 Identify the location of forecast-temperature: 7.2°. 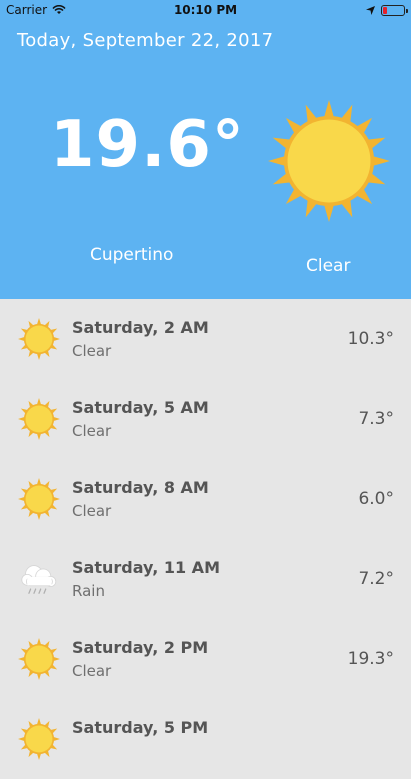
(376, 579).